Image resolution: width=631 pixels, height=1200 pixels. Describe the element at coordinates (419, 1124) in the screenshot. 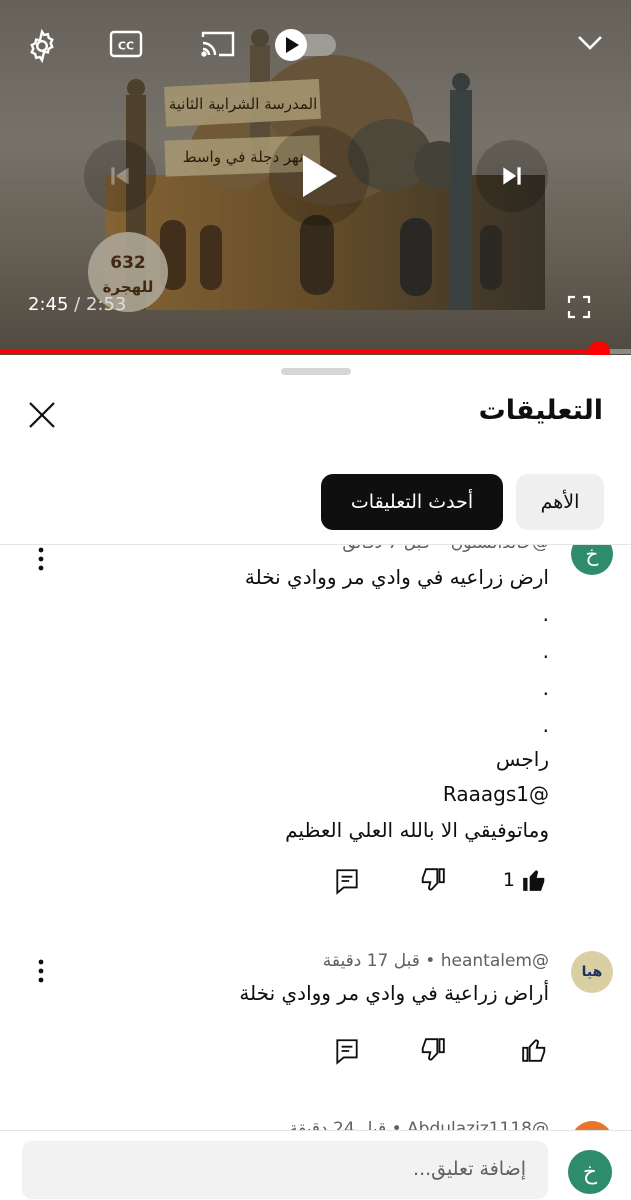

I see `comment-meta: @Abdulaziz1118 • قبل 24 دقيقة` at that location.